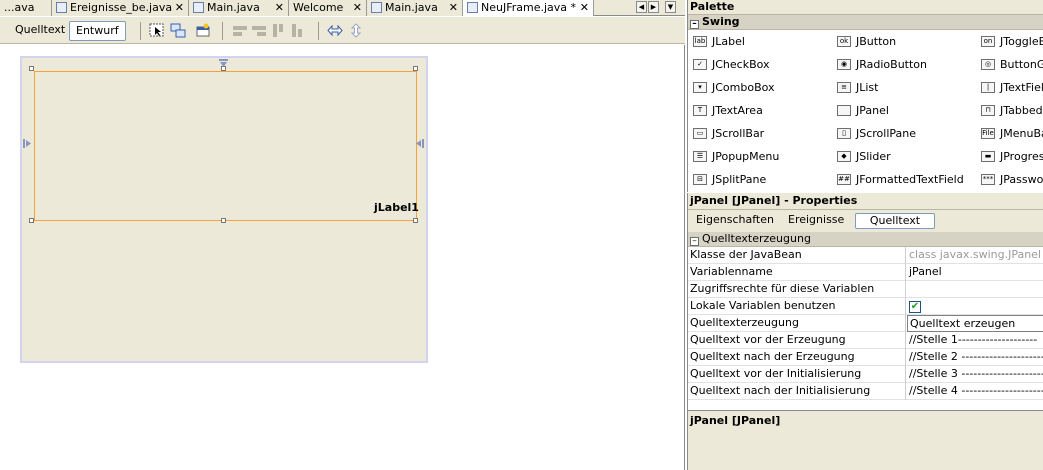 The image size is (1043, 470). I want to click on connection-mode-icon, so click(178, 30).